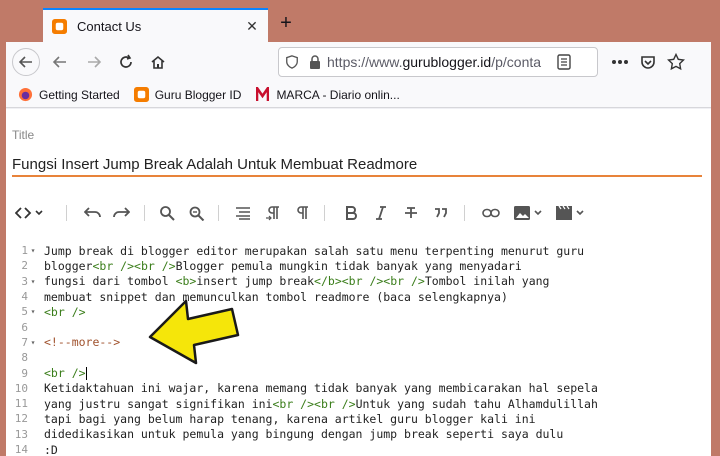 This screenshot has width=720, height=456. I want to click on url-text: https://www.gurublogger.id/p/conta, so click(438, 62).